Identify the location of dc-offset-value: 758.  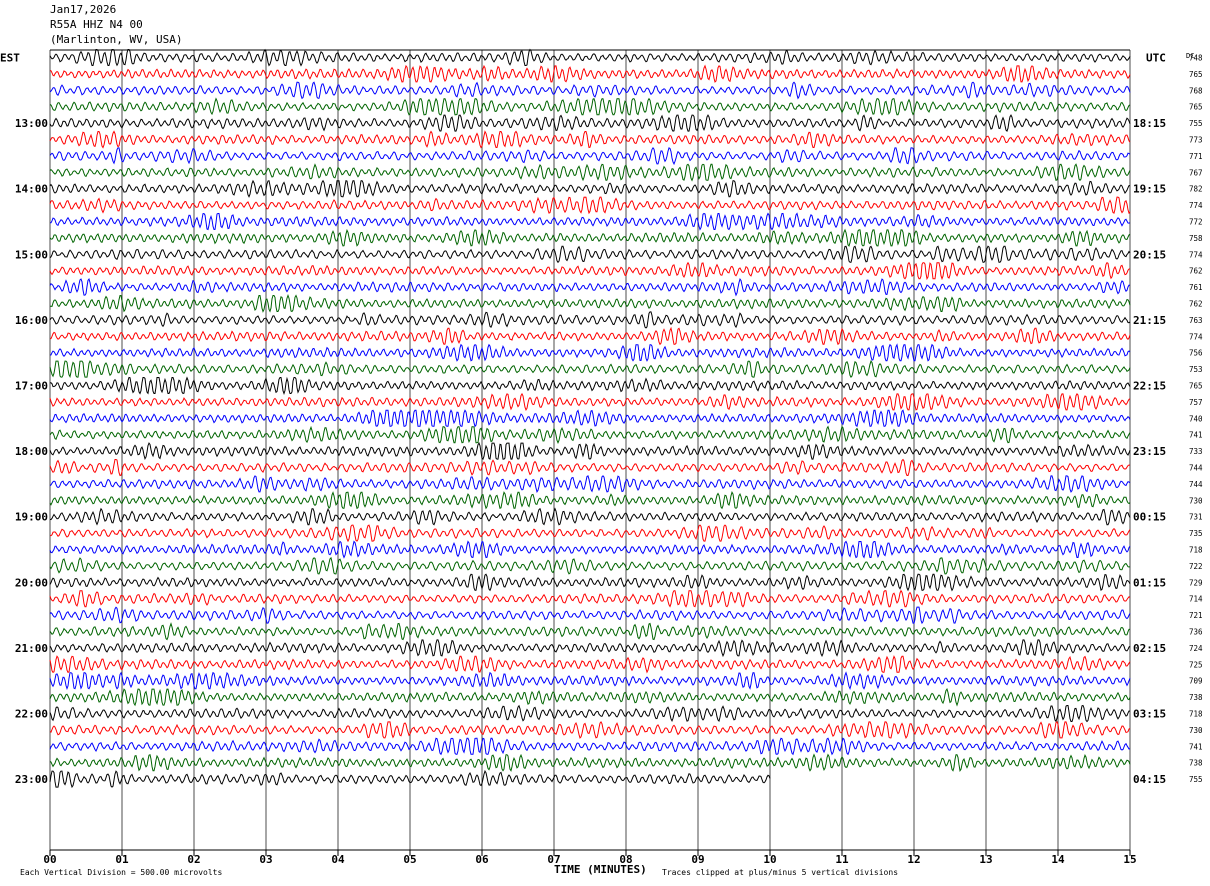
(1196, 238).